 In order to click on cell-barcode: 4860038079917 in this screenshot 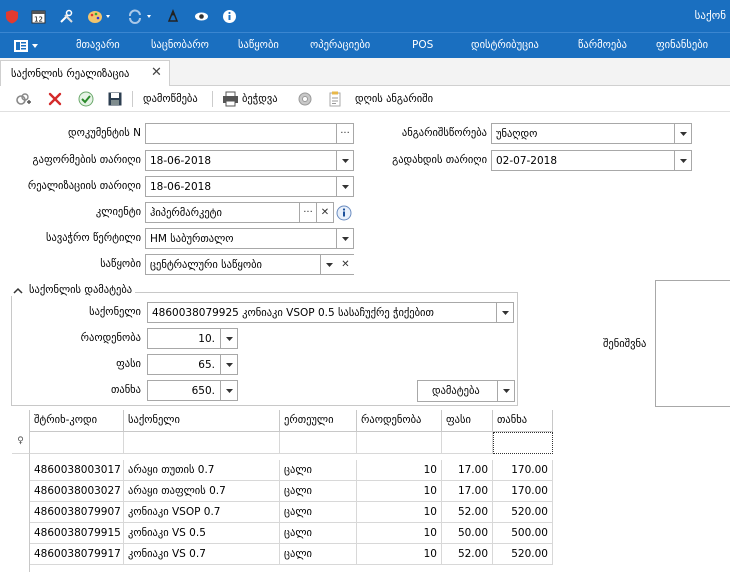, I will do `click(77, 554)`.